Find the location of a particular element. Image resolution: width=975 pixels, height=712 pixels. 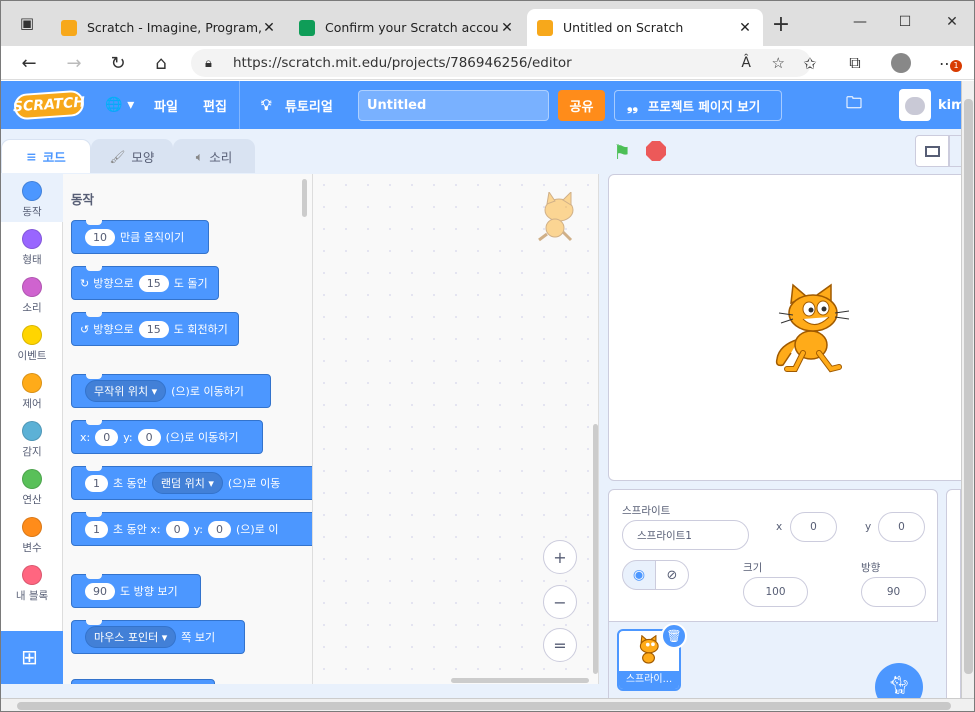

stage-target-panel is located at coordinates (953, 594).